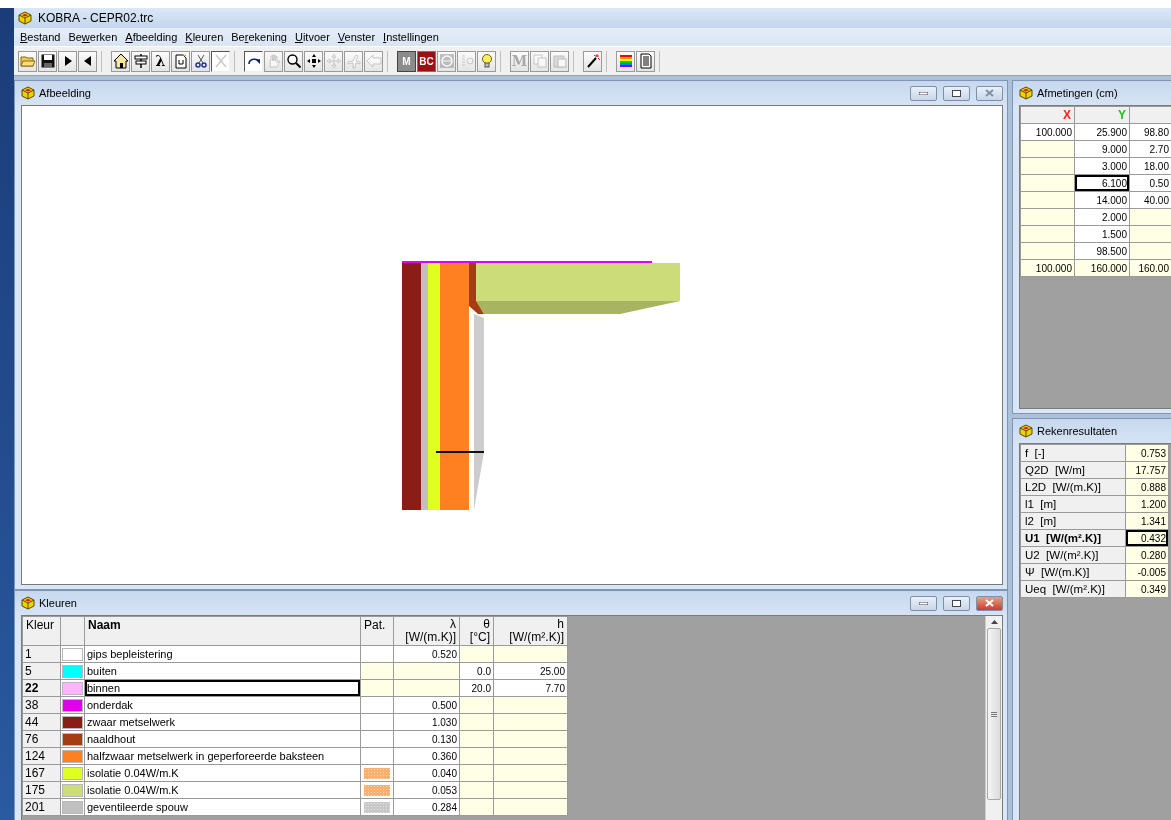 The height and width of the screenshot is (820, 1171). What do you see at coordinates (222, 631) in the screenshot?
I see `column-header: Naam` at bounding box center [222, 631].